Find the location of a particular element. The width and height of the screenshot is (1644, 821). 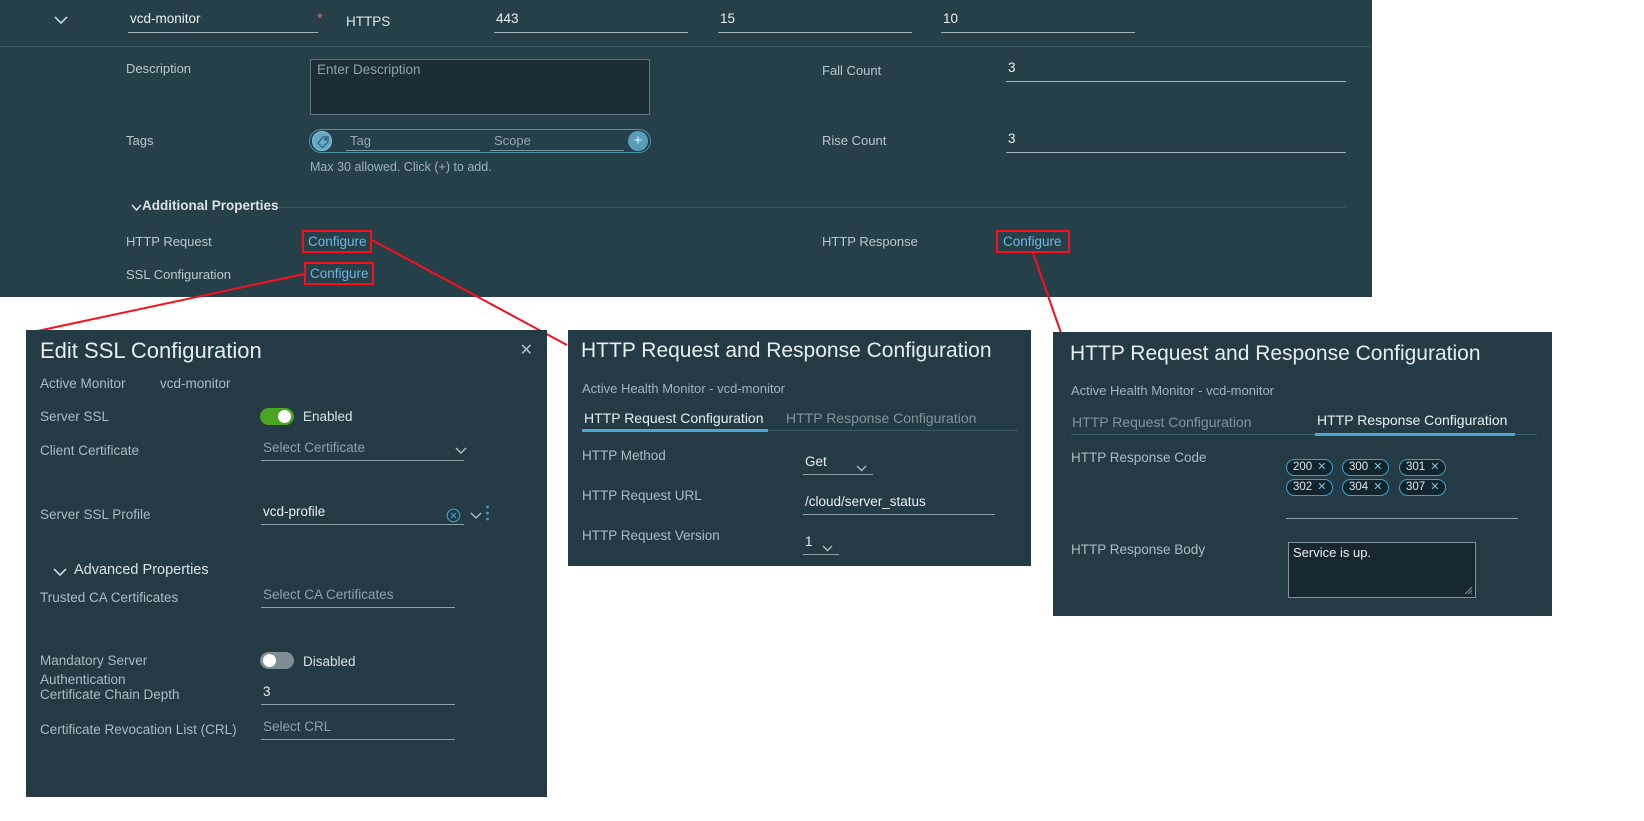

http-method-chevron-down-icon is located at coordinates (861, 468).